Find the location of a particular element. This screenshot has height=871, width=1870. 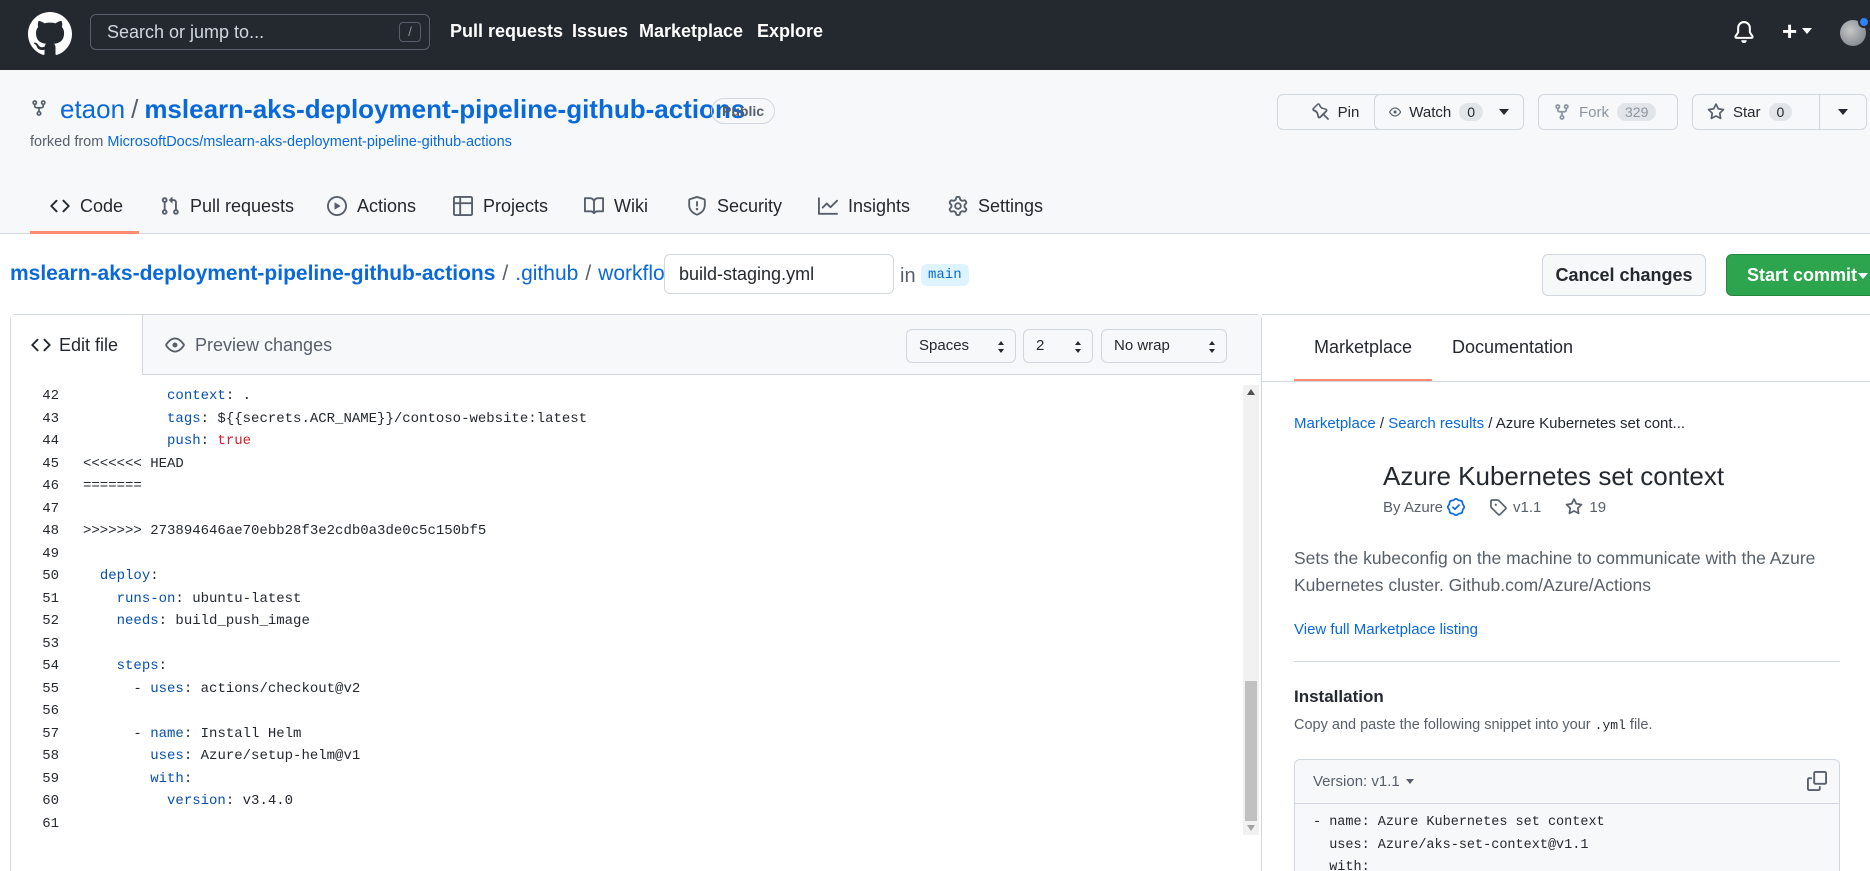

code-line: 45 <<<<<<< HEAD is located at coordinates (626, 464).